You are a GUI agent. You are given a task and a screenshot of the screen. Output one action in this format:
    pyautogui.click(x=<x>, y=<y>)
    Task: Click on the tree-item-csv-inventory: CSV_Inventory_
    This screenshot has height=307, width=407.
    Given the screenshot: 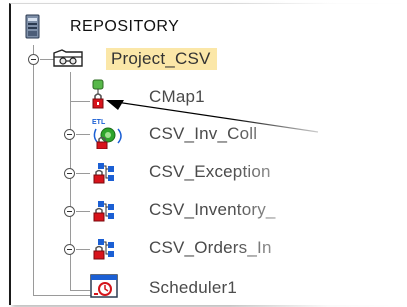 What is the action you would take?
    pyautogui.click(x=190, y=210)
    